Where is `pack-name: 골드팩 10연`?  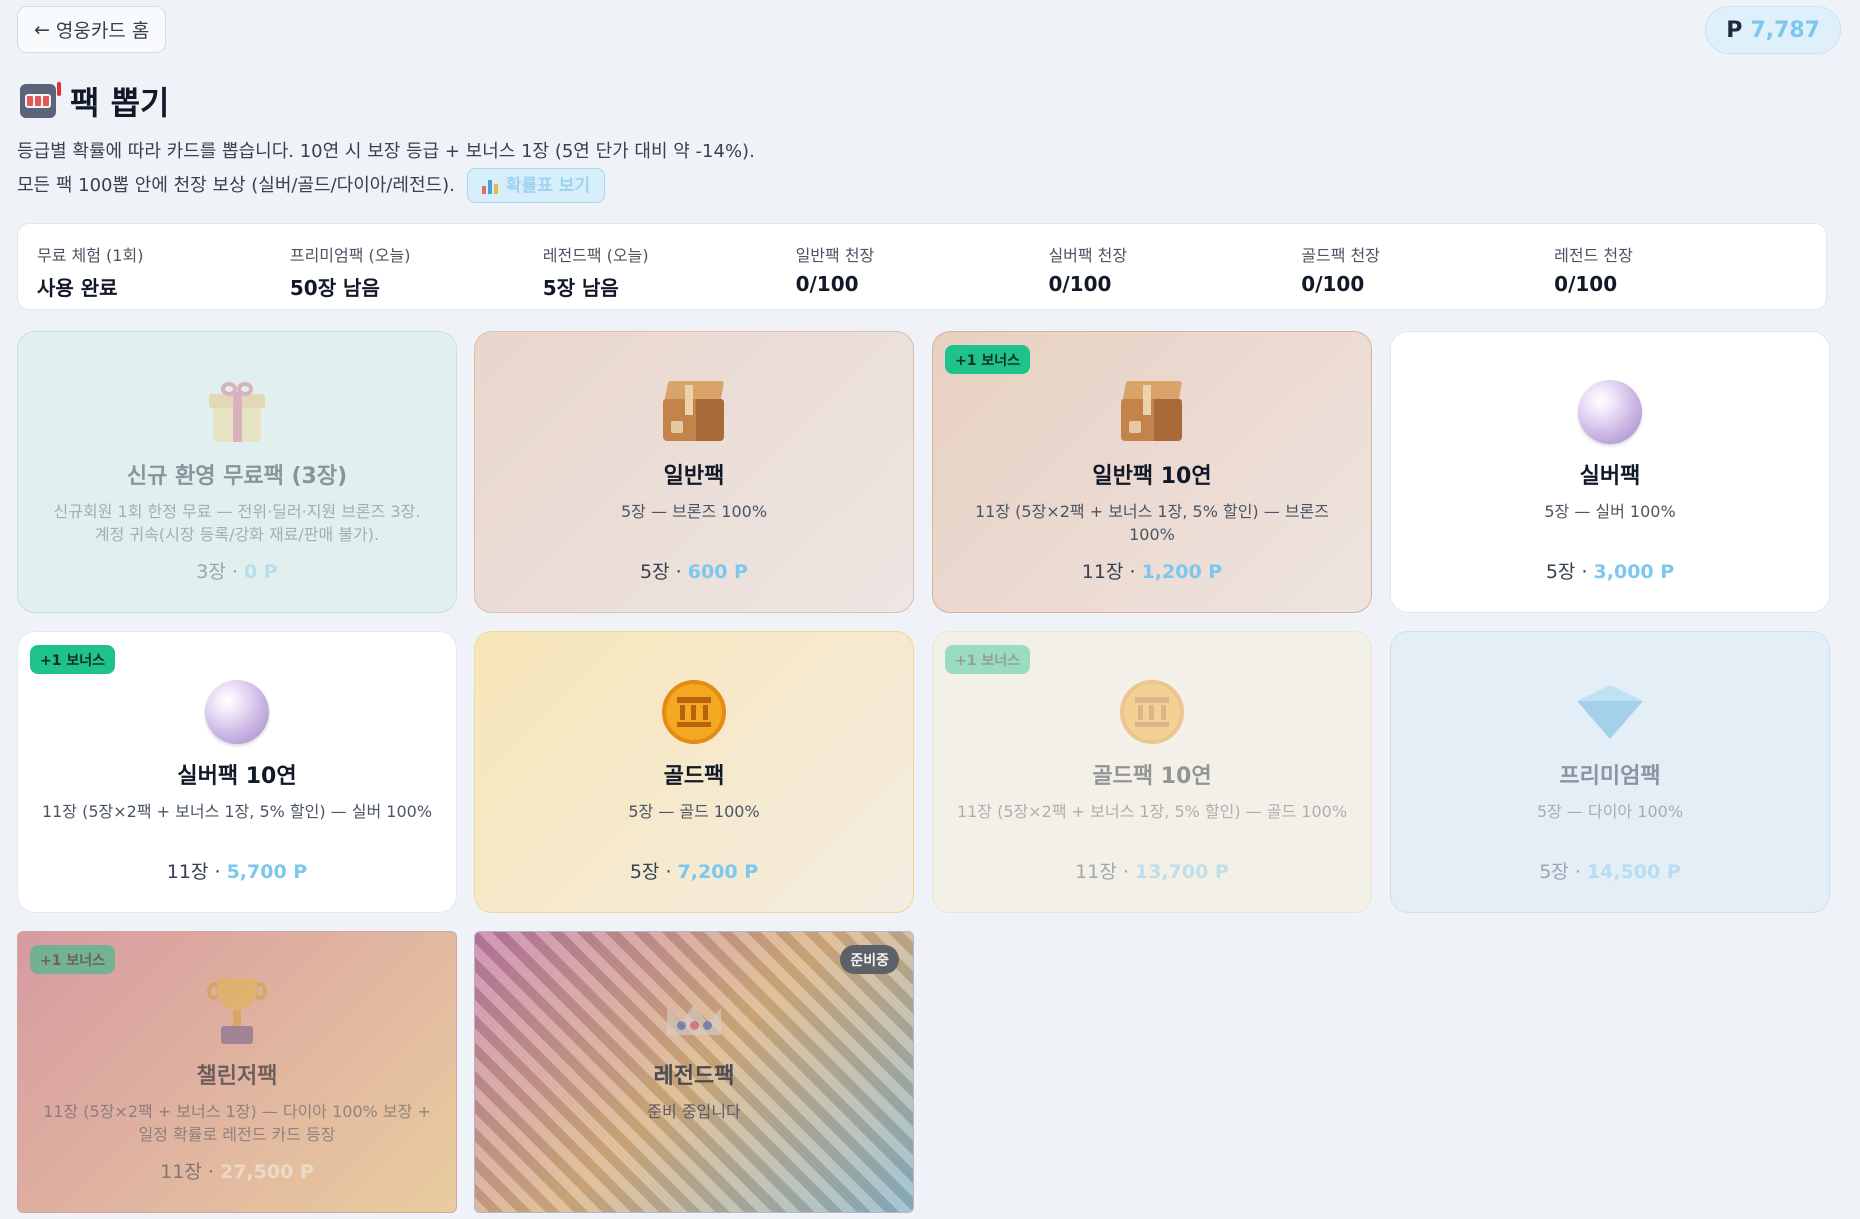 pack-name: 골드팩 10연 is located at coordinates (1152, 776).